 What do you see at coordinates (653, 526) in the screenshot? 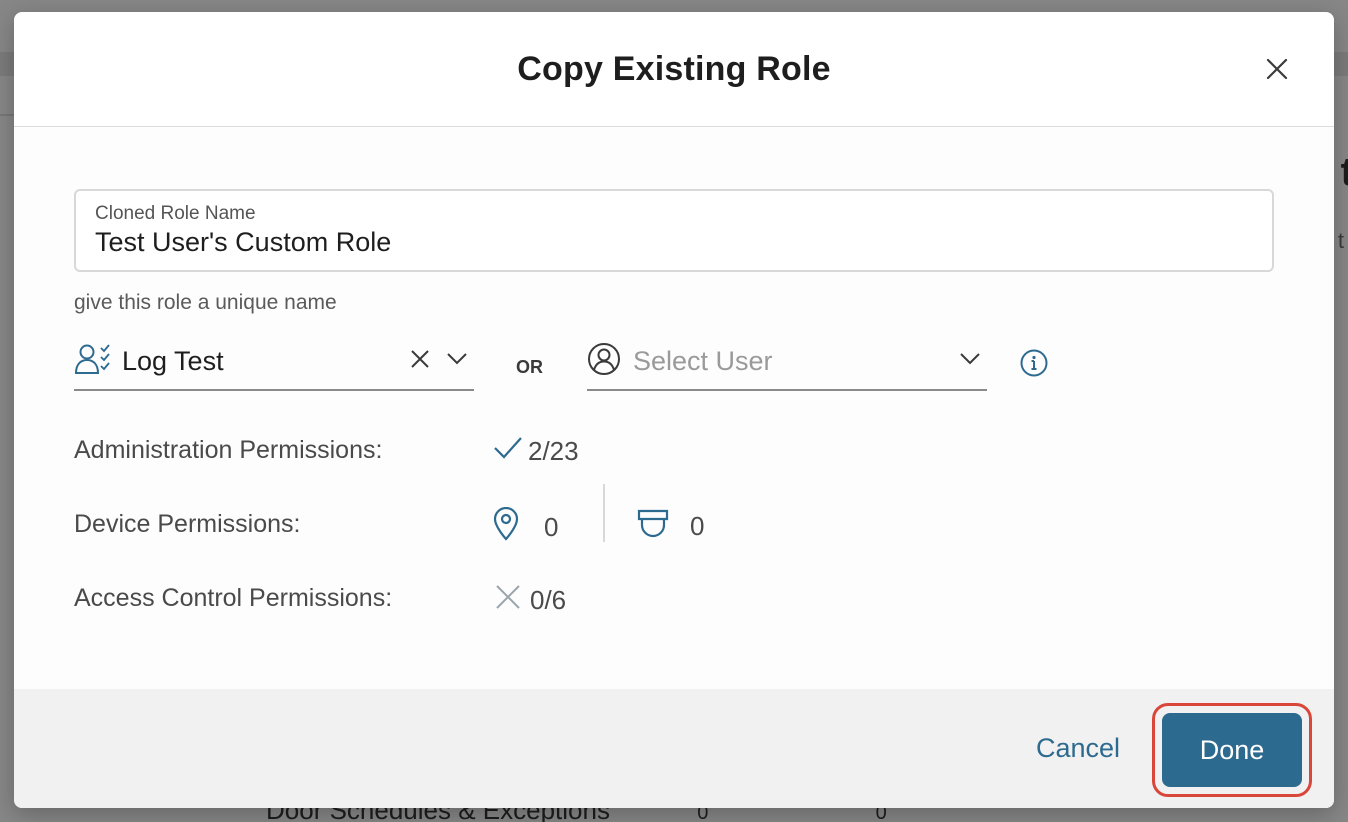
I see `camera-dome-icon` at bounding box center [653, 526].